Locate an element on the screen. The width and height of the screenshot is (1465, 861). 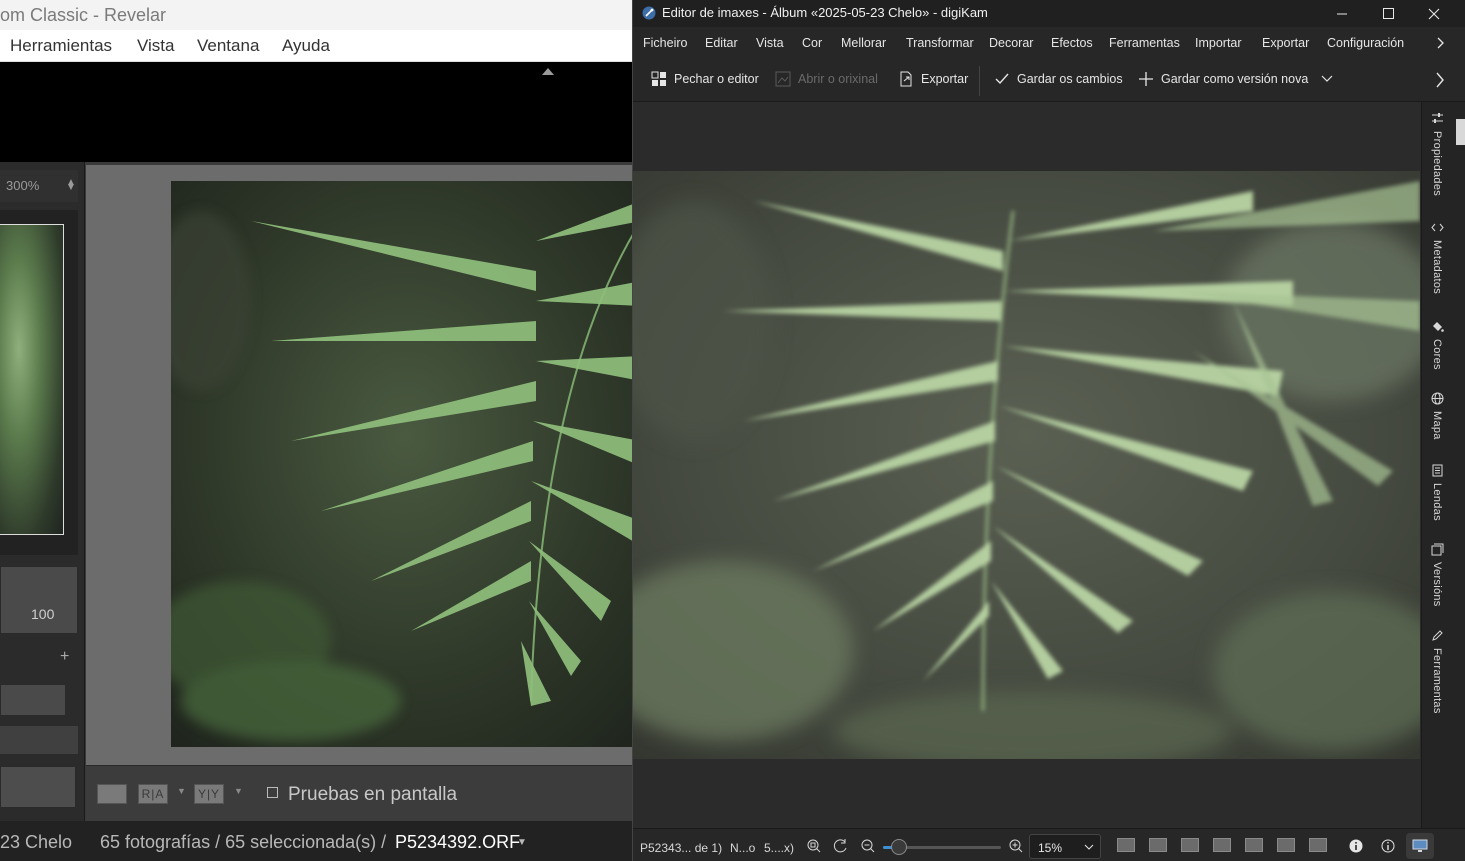
tab-versions-label: Versións is located at coordinates (1437, 584).